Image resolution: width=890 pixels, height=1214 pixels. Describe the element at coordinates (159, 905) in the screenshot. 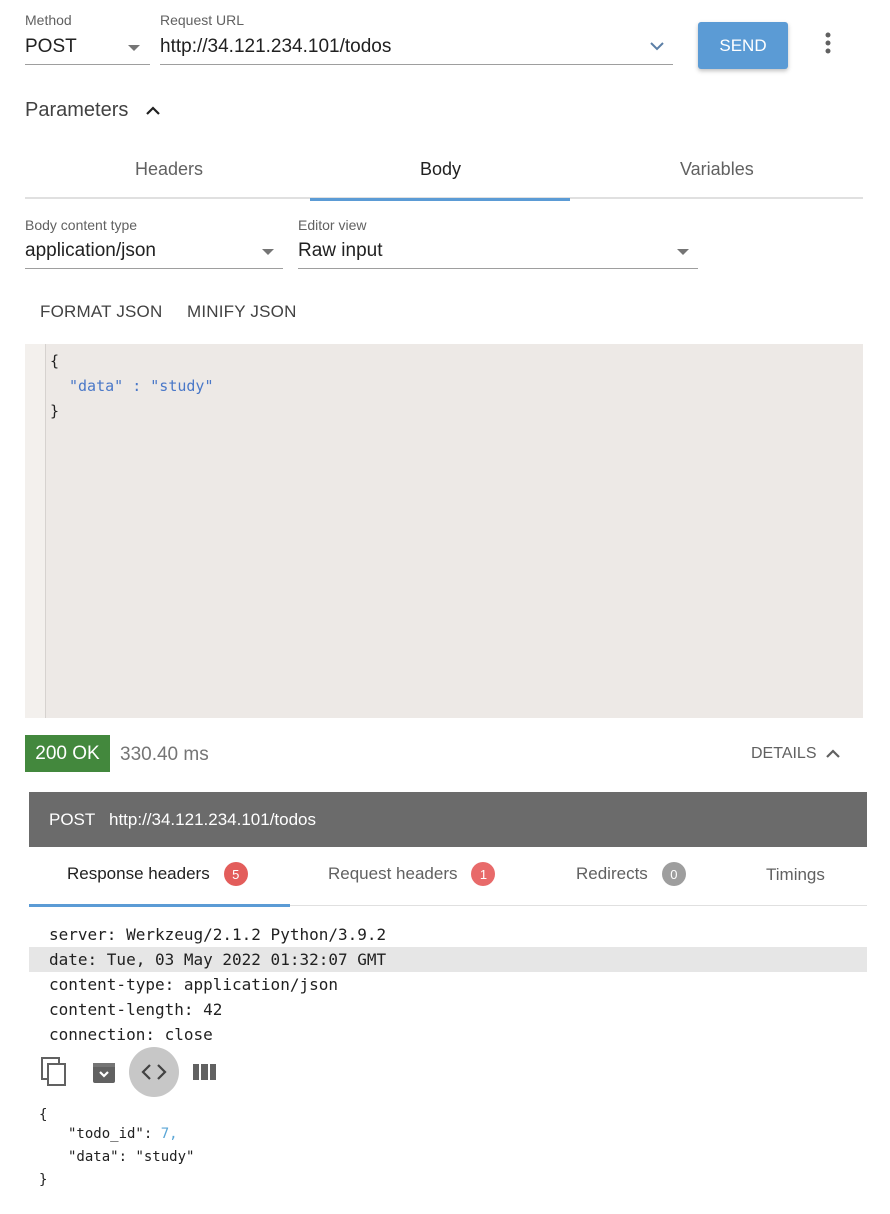

I see `response-tab-indicator` at that location.